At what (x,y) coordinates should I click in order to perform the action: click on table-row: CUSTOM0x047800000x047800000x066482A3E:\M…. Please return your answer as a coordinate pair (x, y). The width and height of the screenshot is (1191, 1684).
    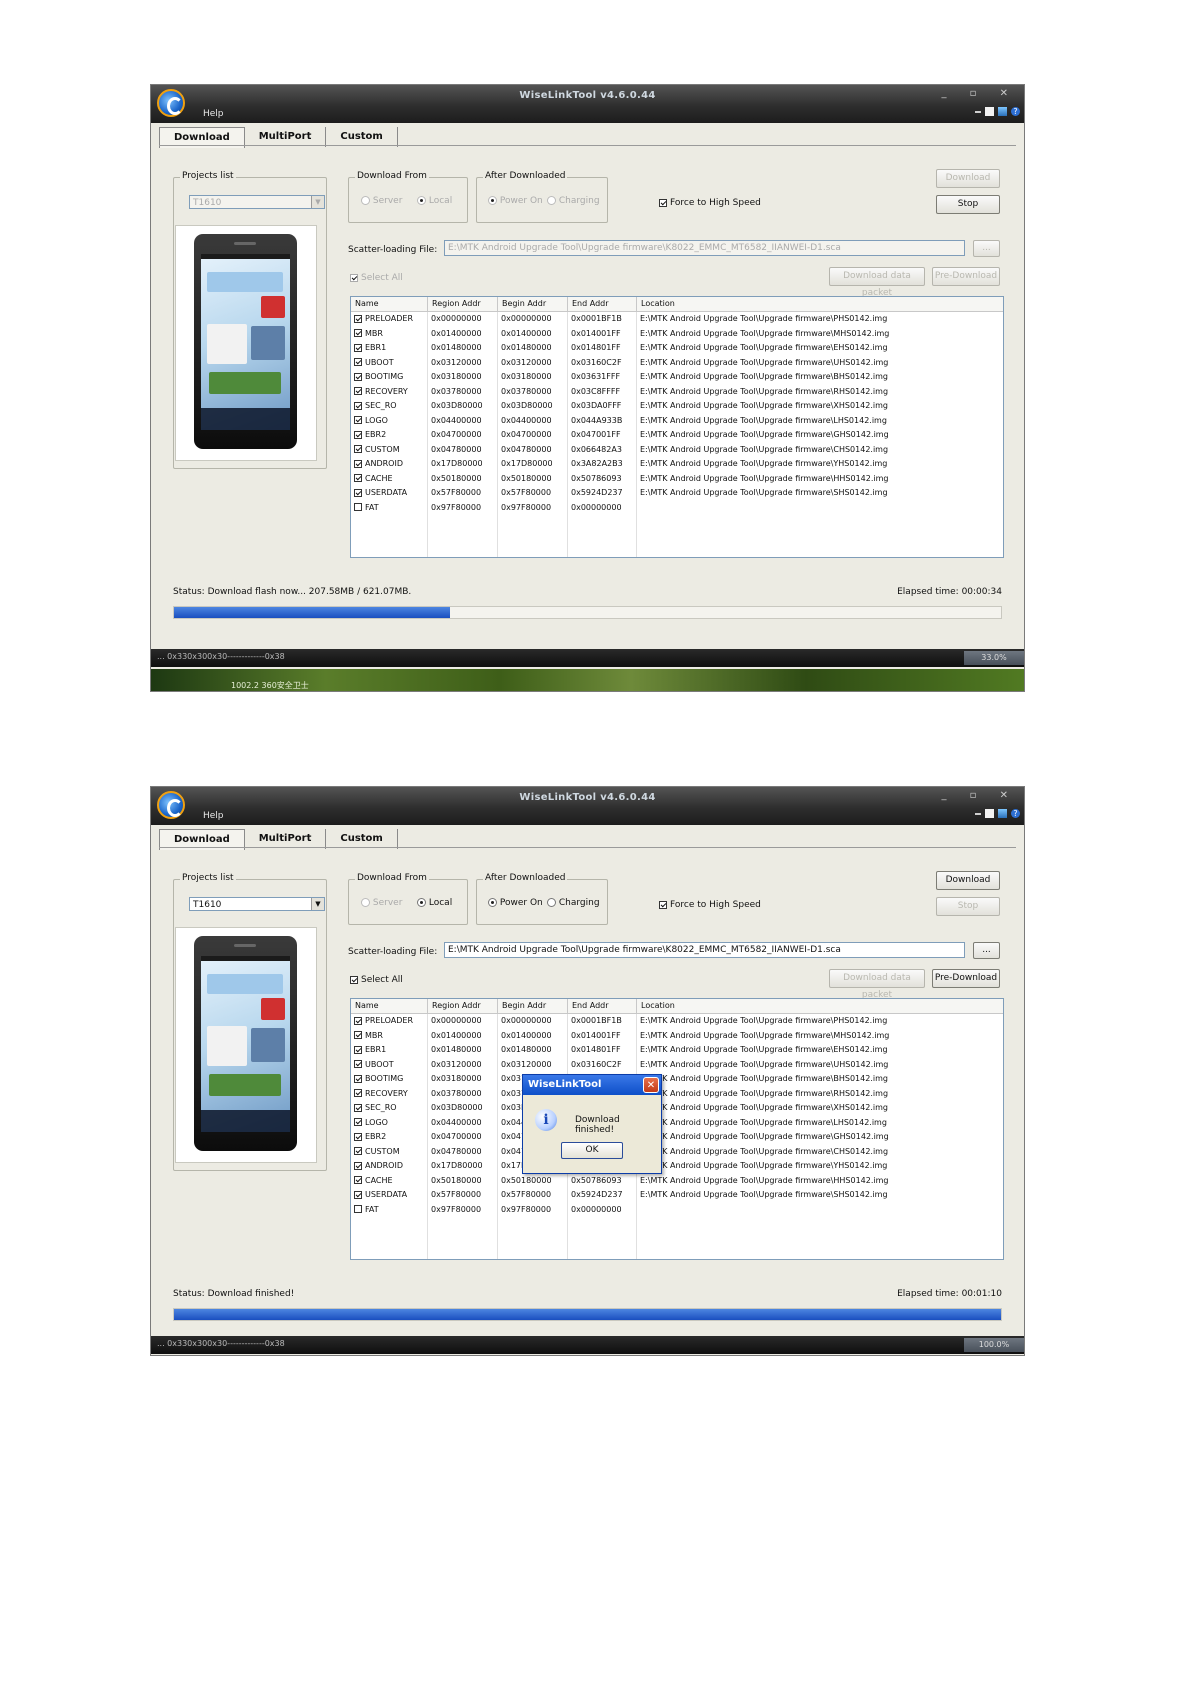
    Looking at the image, I should click on (677, 1151).